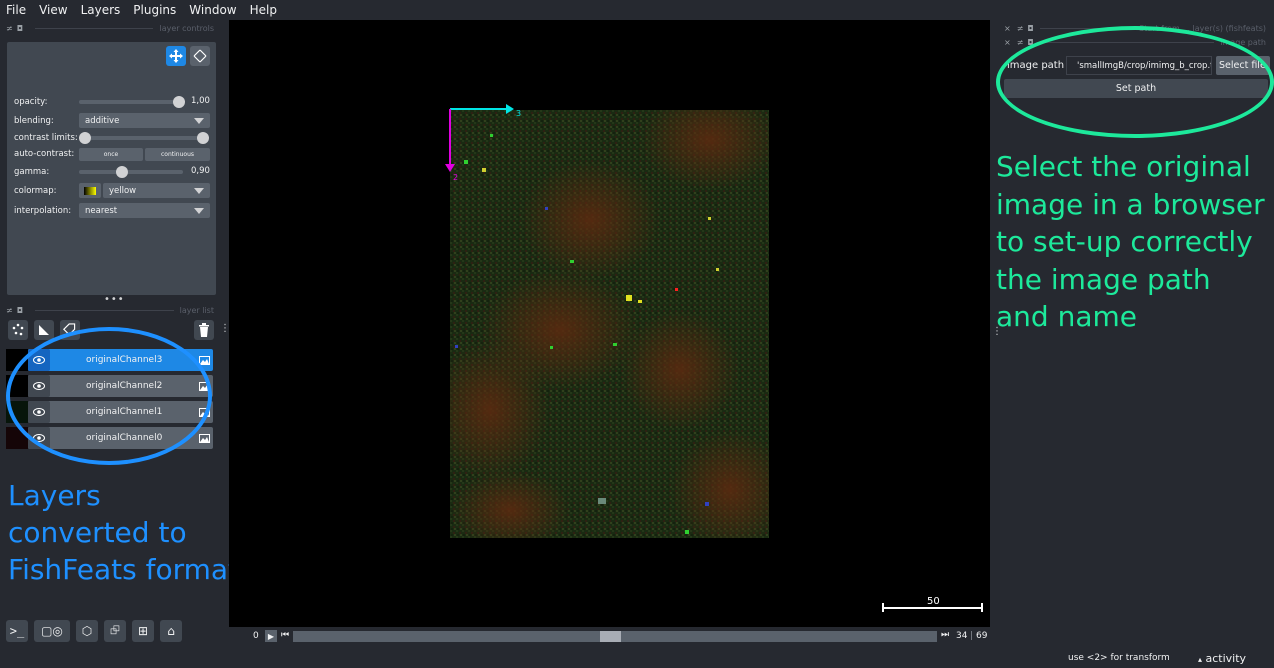 This screenshot has width=1274, height=668. I want to click on activity-button: ▴ activity, so click(1222, 658).